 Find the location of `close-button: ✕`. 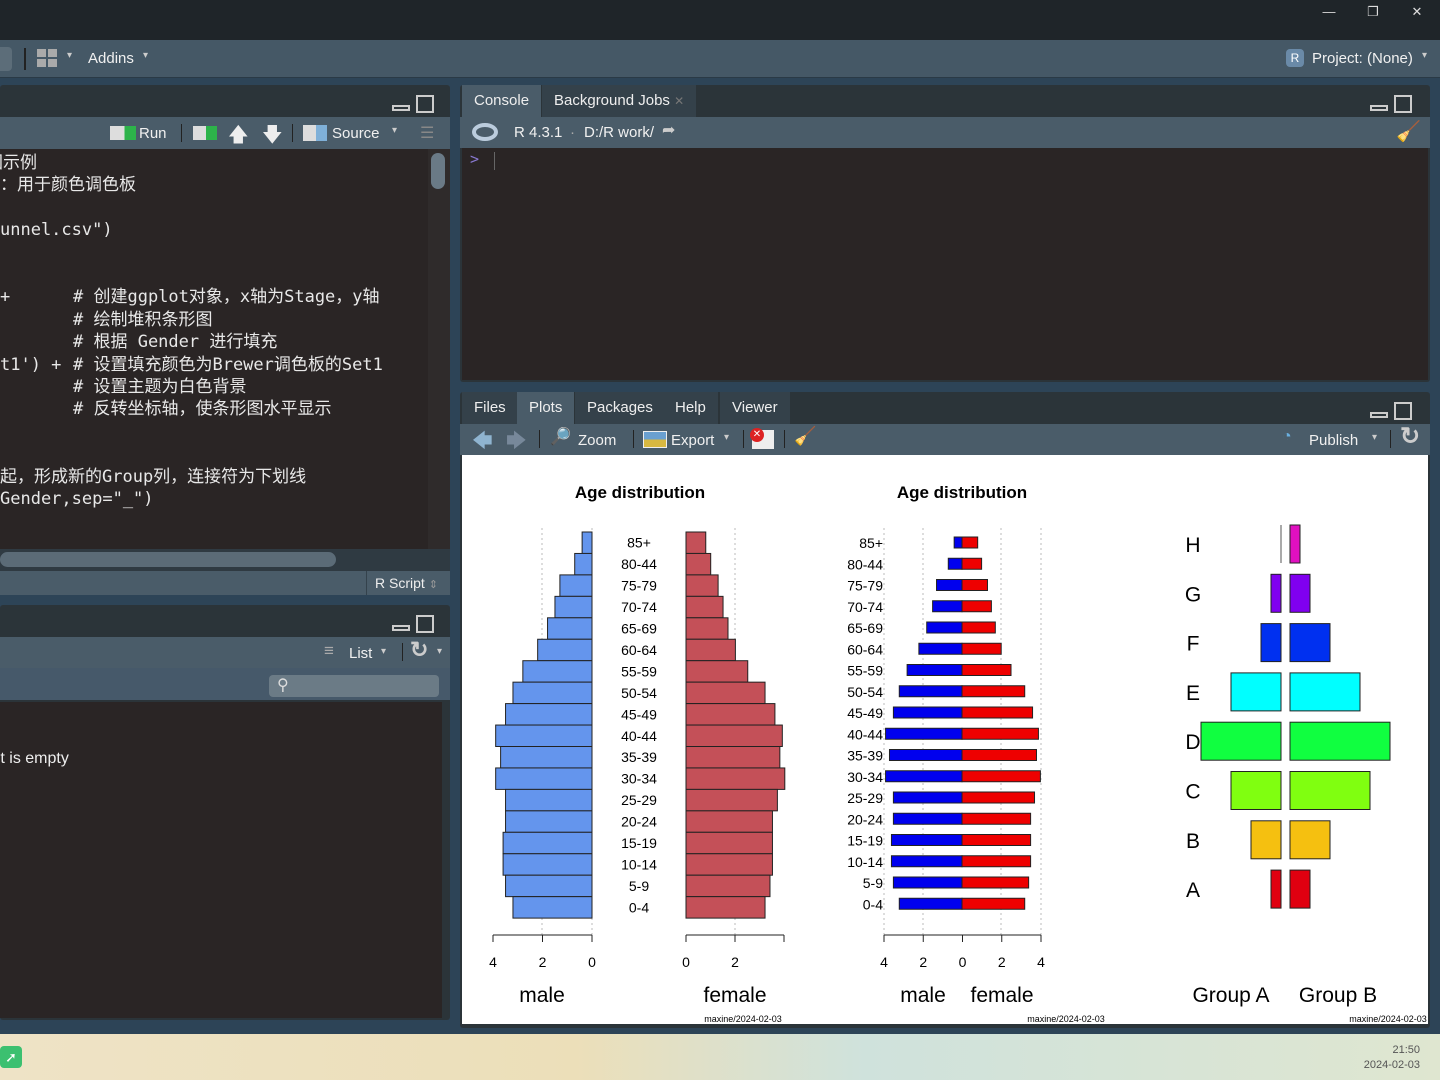

close-button: ✕ is located at coordinates (1417, 12).